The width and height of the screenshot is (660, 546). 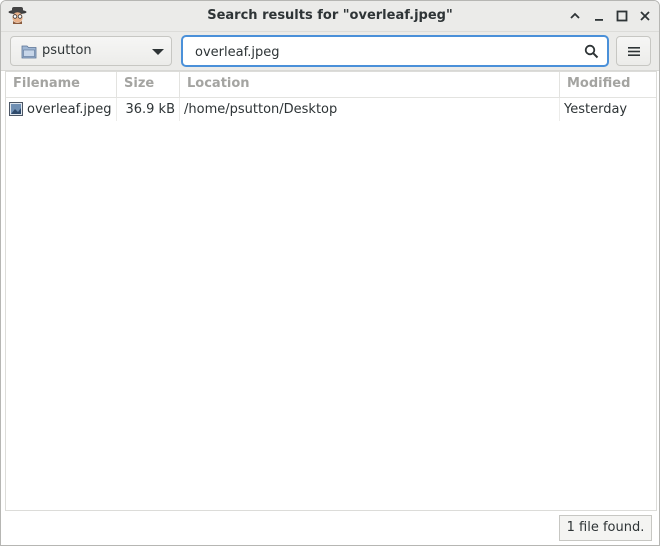 I want to click on image-file-icon, so click(x=16, y=109).